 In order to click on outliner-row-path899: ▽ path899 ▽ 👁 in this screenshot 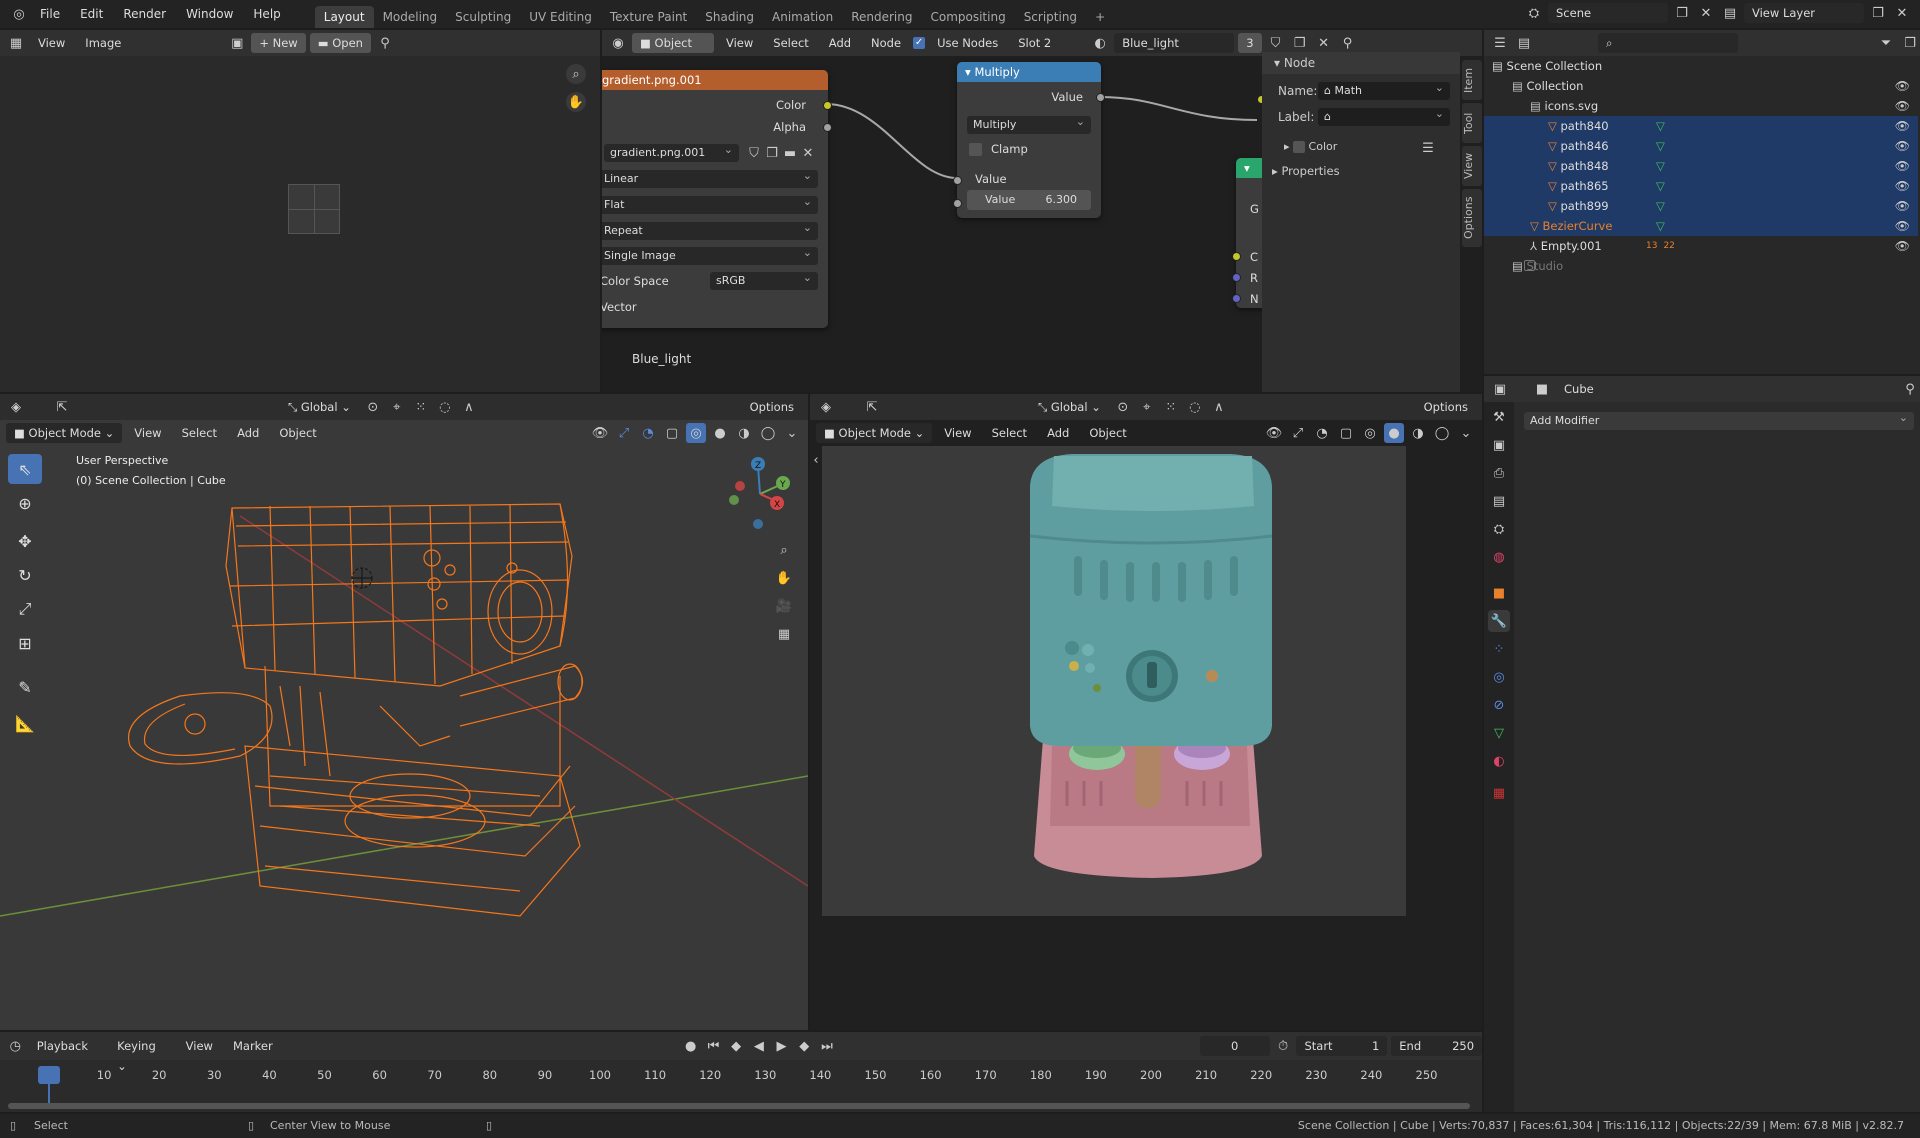, I will do `click(1701, 206)`.